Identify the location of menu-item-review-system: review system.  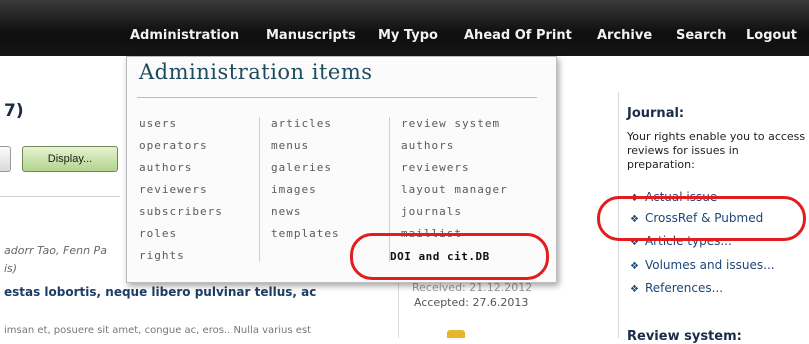
(454, 128).